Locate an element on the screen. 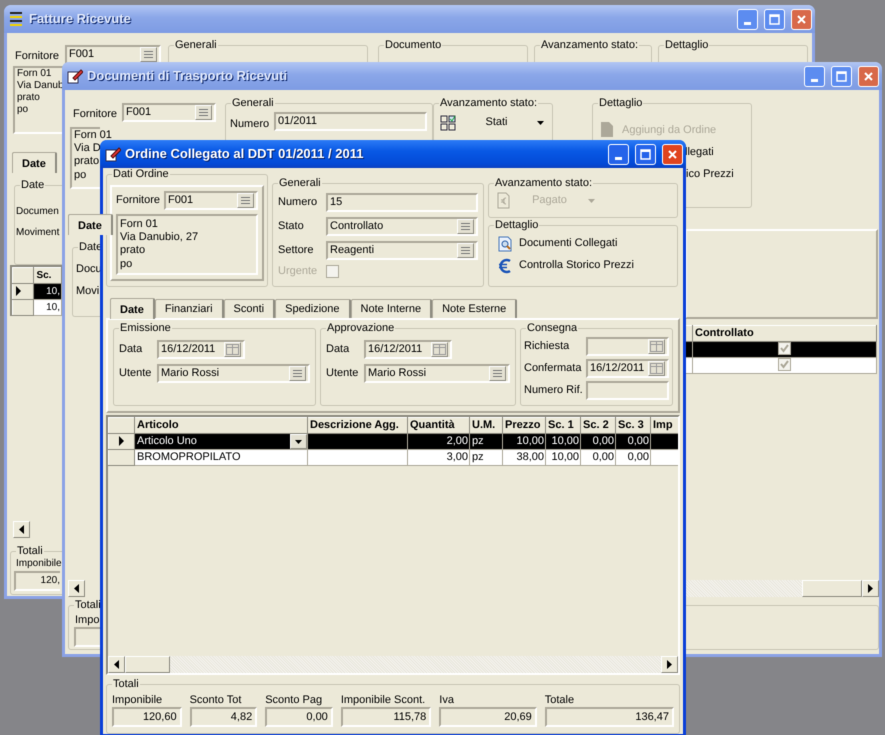 This screenshot has width=885, height=735. status-dropdown: Stati is located at coordinates (492, 123).